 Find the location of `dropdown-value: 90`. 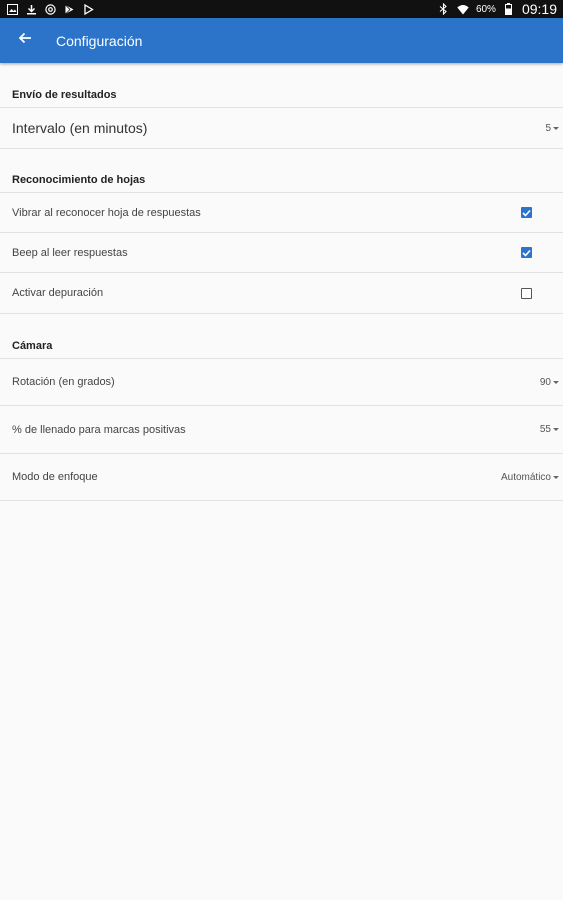

dropdown-value: 90 is located at coordinates (549, 382).